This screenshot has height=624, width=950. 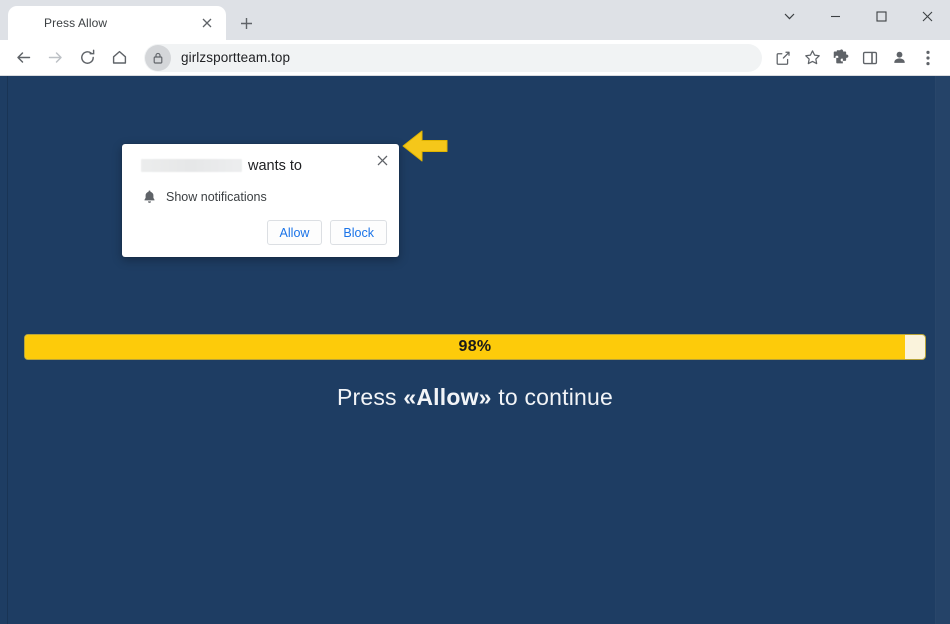 What do you see at coordinates (117, 23) in the screenshot?
I see `browser-tab: Press Allow` at bounding box center [117, 23].